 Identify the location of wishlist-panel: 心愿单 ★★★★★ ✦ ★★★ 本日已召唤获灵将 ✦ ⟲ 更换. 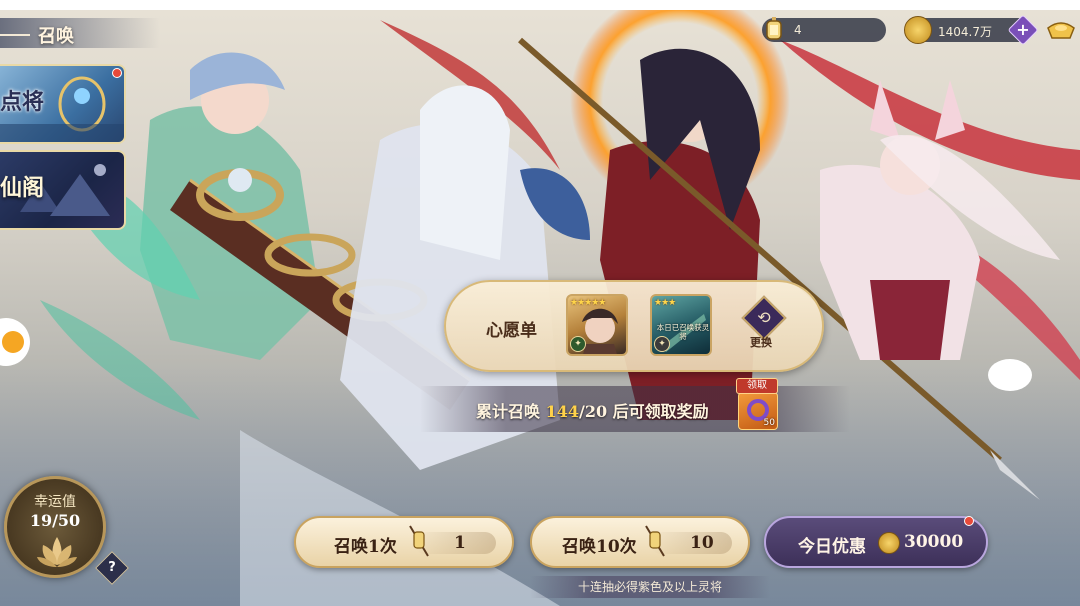
(634, 326).